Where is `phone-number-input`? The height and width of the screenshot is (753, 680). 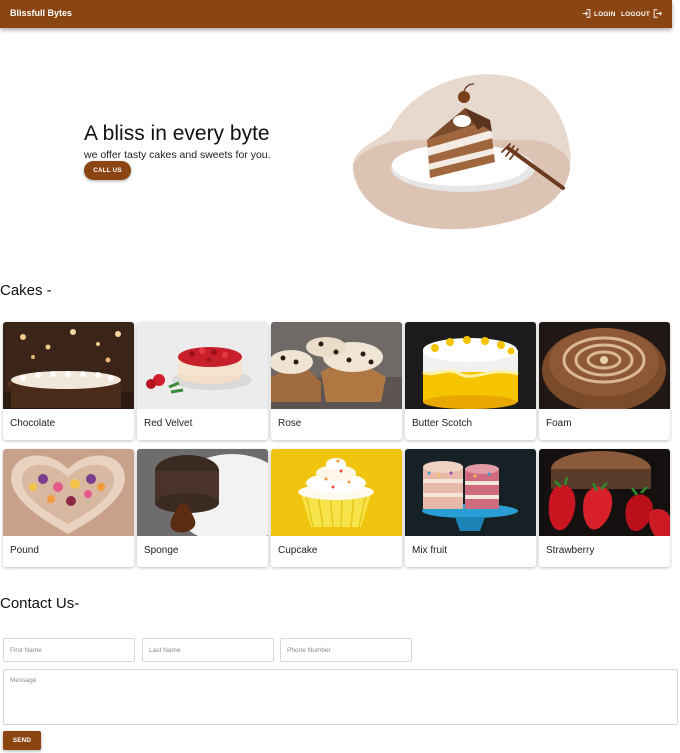
phone-number-input is located at coordinates (346, 650).